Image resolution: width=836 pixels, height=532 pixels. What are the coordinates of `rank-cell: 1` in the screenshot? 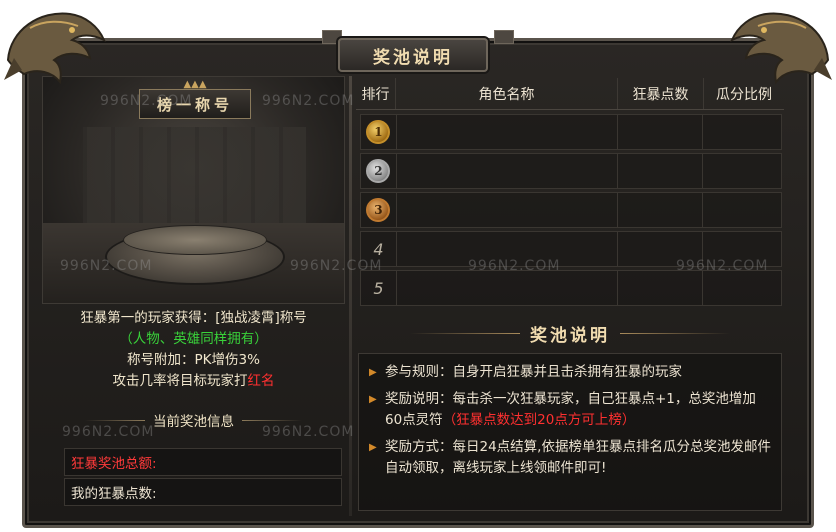 It's located at (379, 132).